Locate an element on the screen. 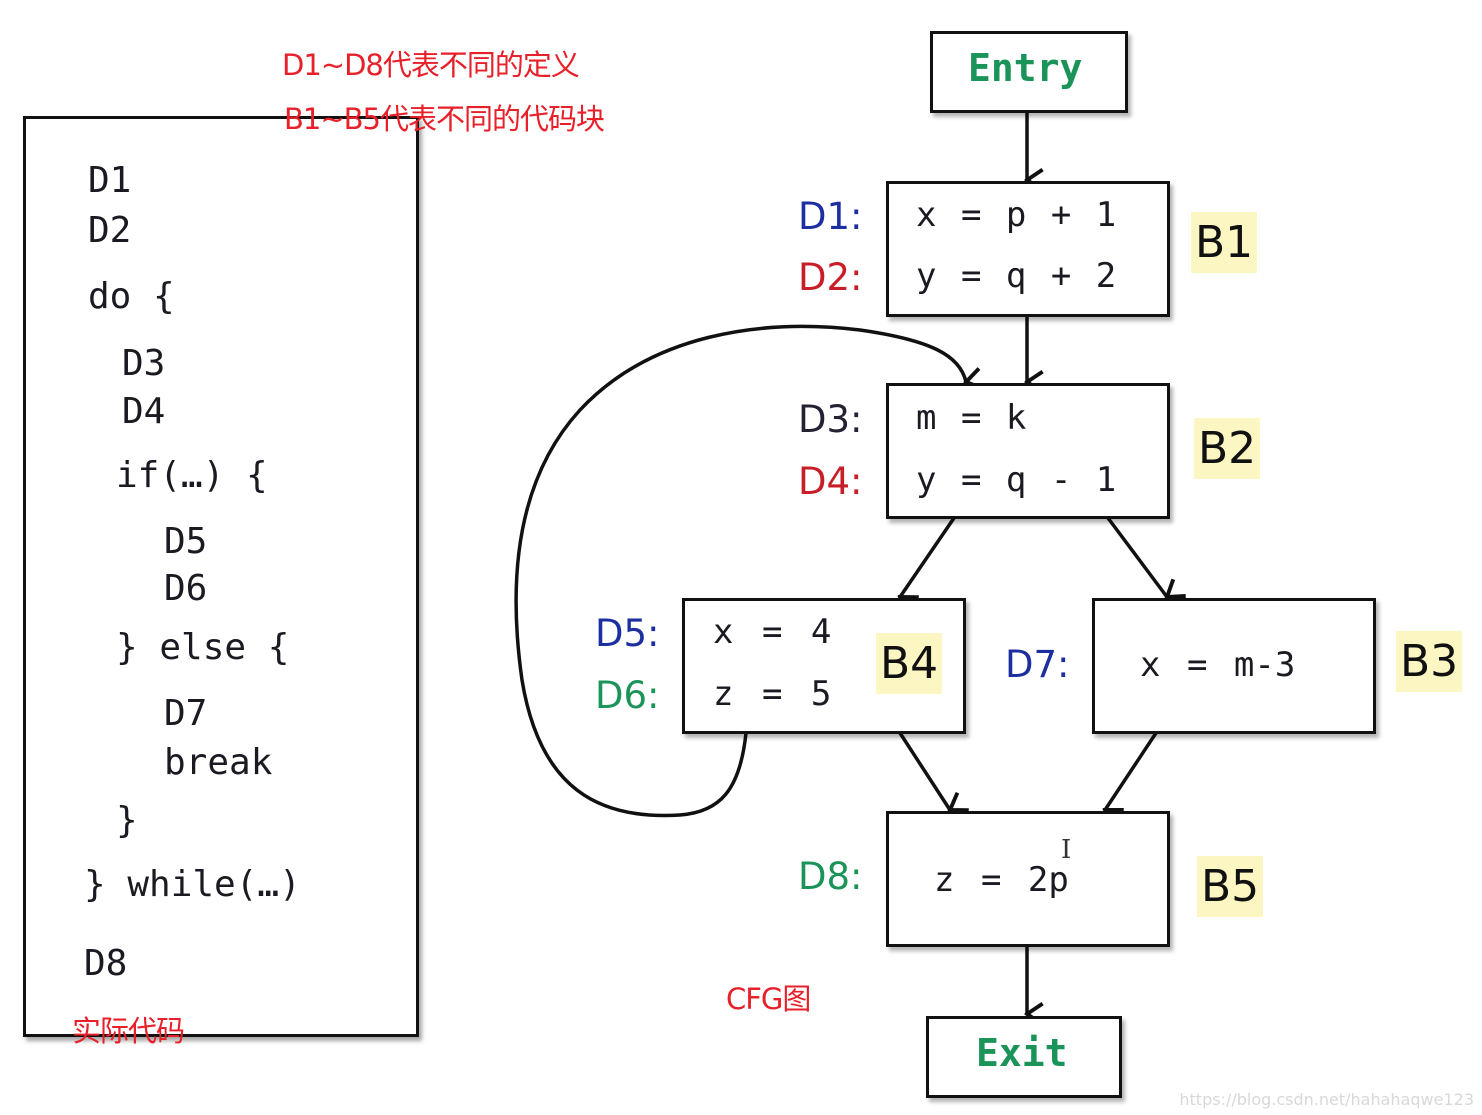 The image size is (1482, 1115). block-label-b5: B5 is located at coordinates (1230, 887).